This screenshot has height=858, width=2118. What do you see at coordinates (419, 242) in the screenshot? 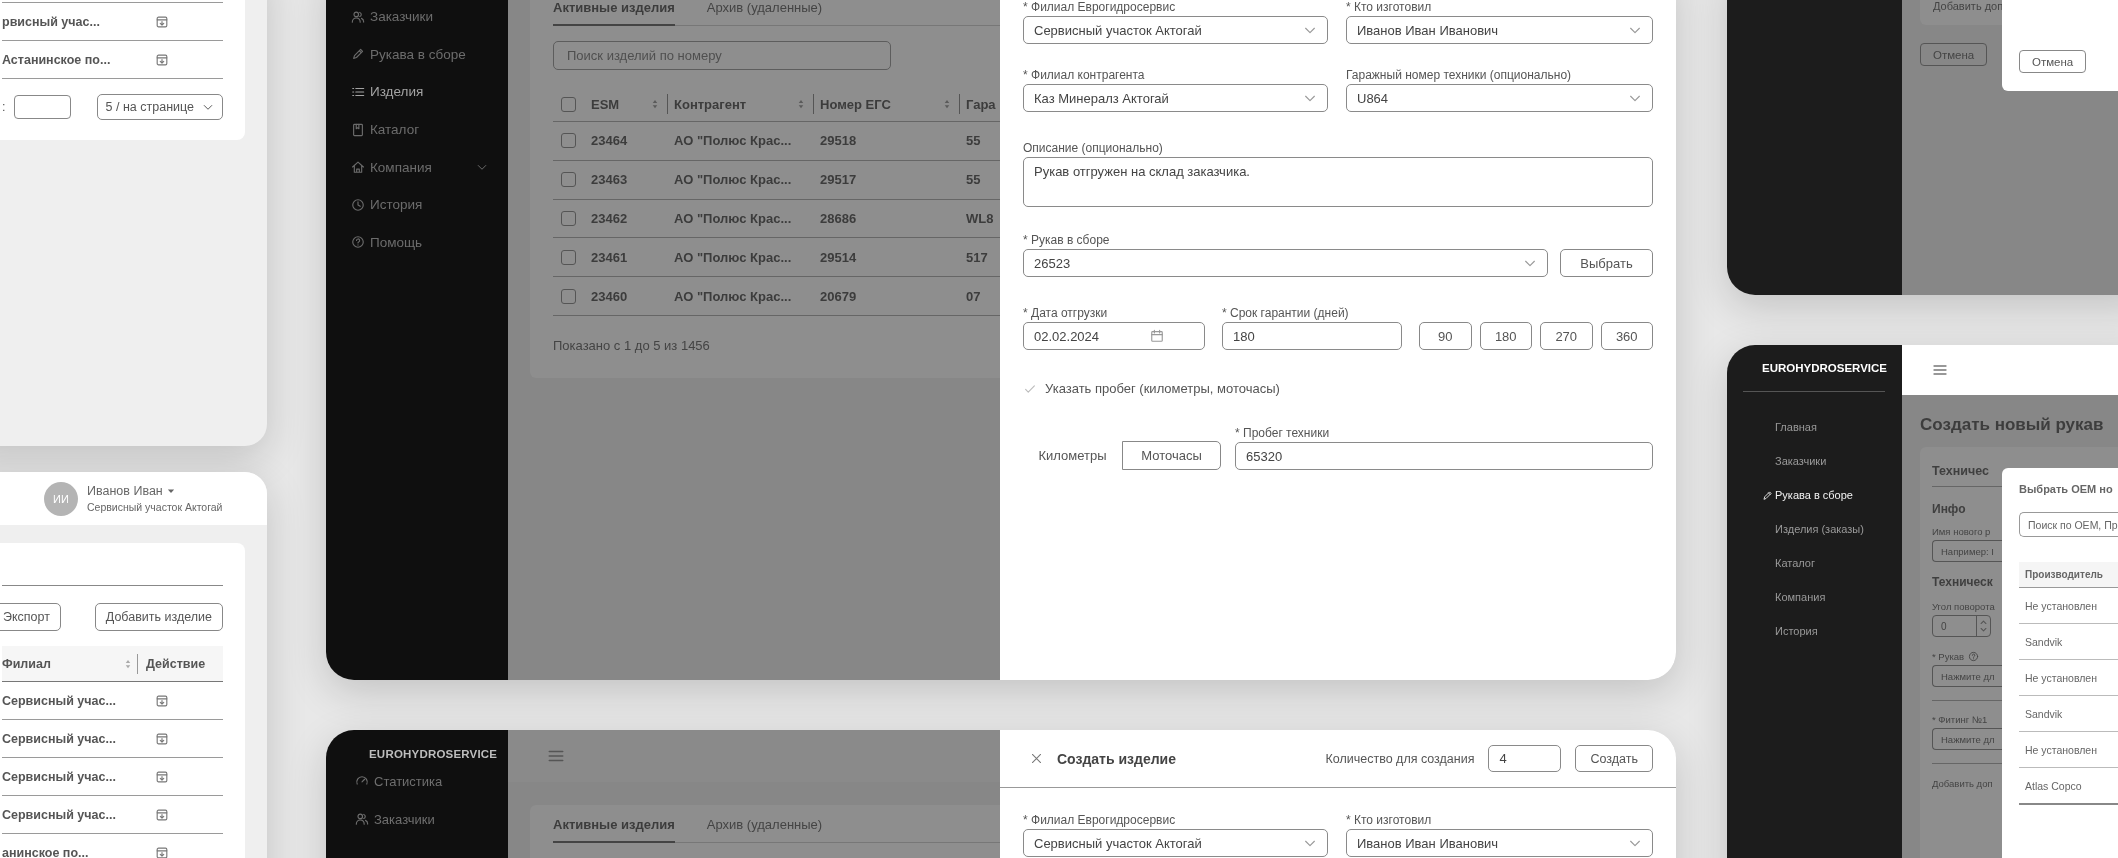
I see `sidebar-item: Помощь` at bounding box center [419, 242].